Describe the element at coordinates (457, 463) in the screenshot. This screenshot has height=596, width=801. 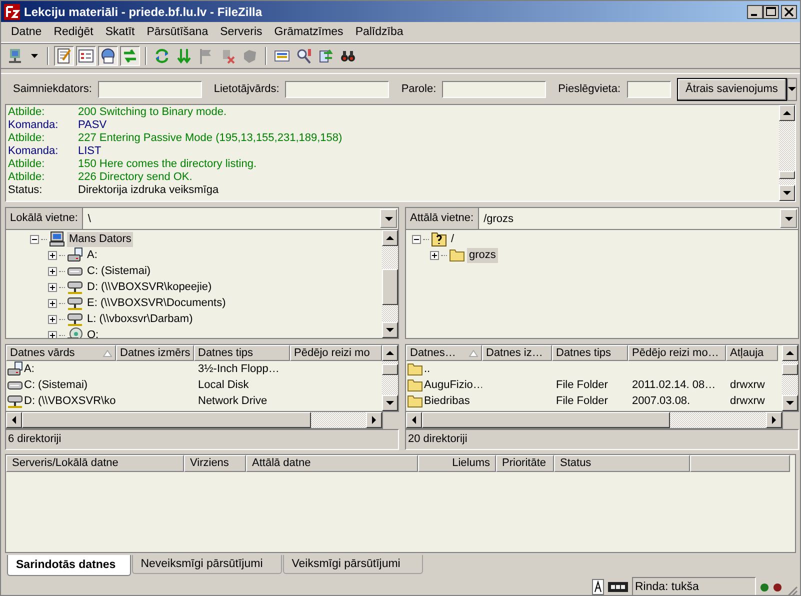
I see `column-header: Lielums` at that location.